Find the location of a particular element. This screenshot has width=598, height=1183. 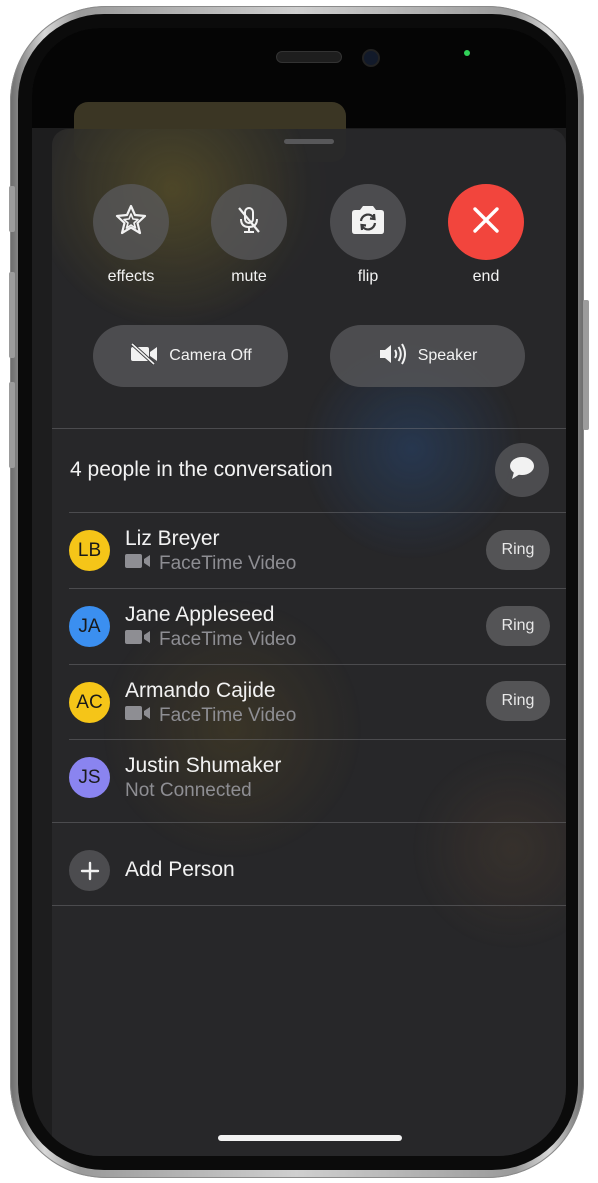

home-indicator is located at coordinates (310, 1138).